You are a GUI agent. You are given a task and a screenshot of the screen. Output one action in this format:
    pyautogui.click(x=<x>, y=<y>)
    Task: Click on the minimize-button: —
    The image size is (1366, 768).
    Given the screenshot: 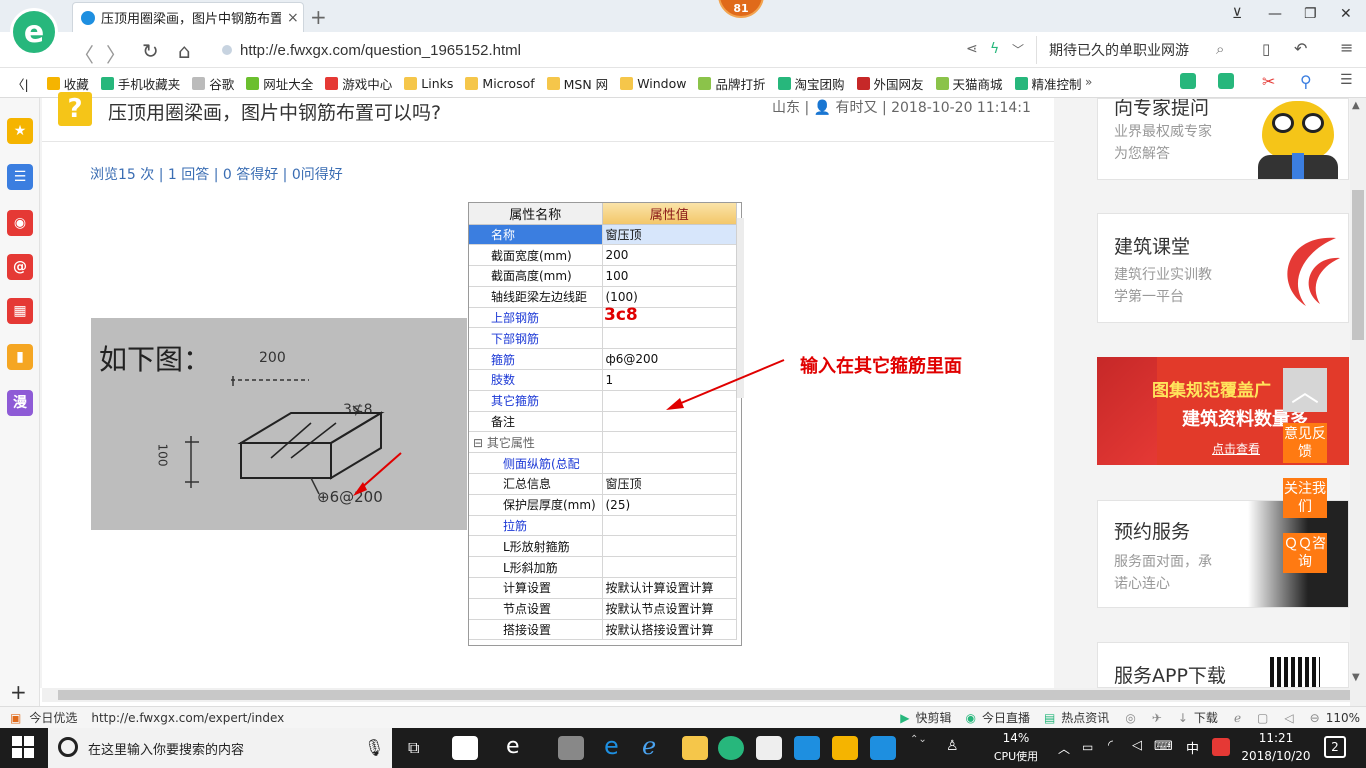 What is the action you would take?
    pyautogui.click(x=1275, y=14)
    